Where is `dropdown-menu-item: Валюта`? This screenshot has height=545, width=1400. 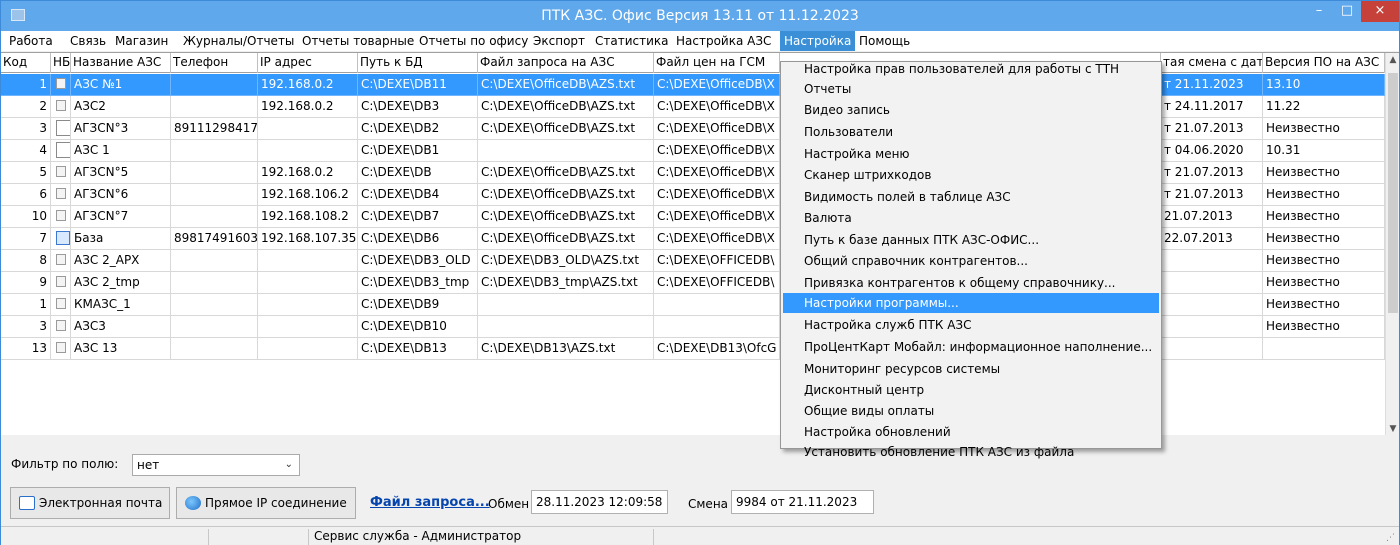
dropdown-menu-item: Валюта is located at coordinates (971, 218).